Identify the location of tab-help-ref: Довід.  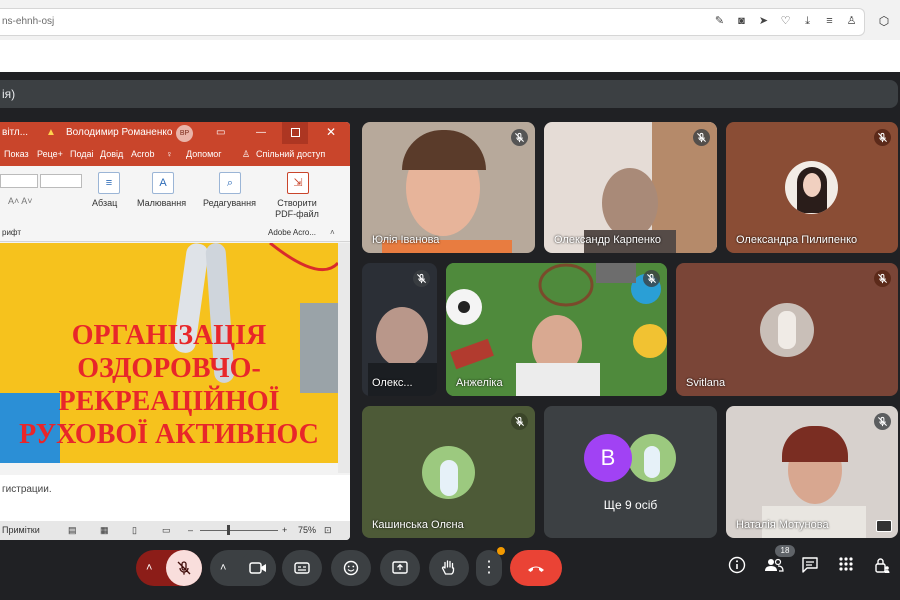
(111, 154).